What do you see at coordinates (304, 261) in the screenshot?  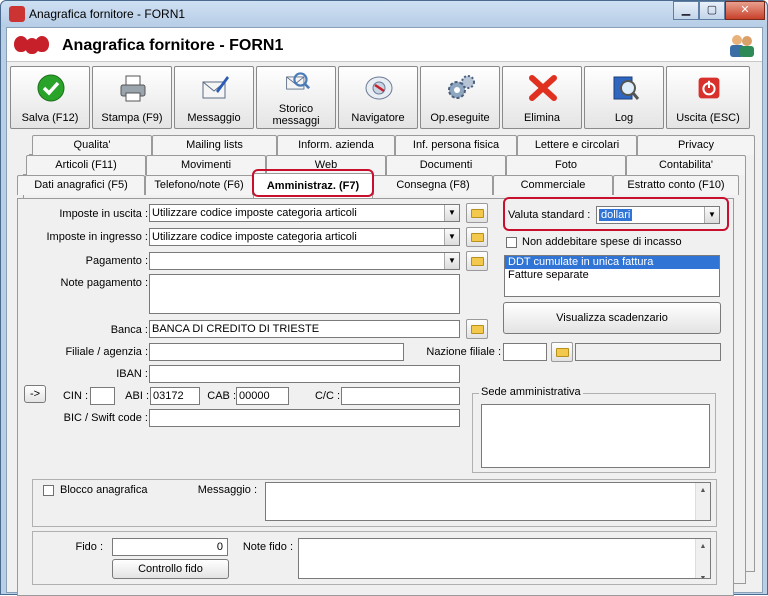 I see `pagamento-select: ▼` at bounding box center [304, 261].